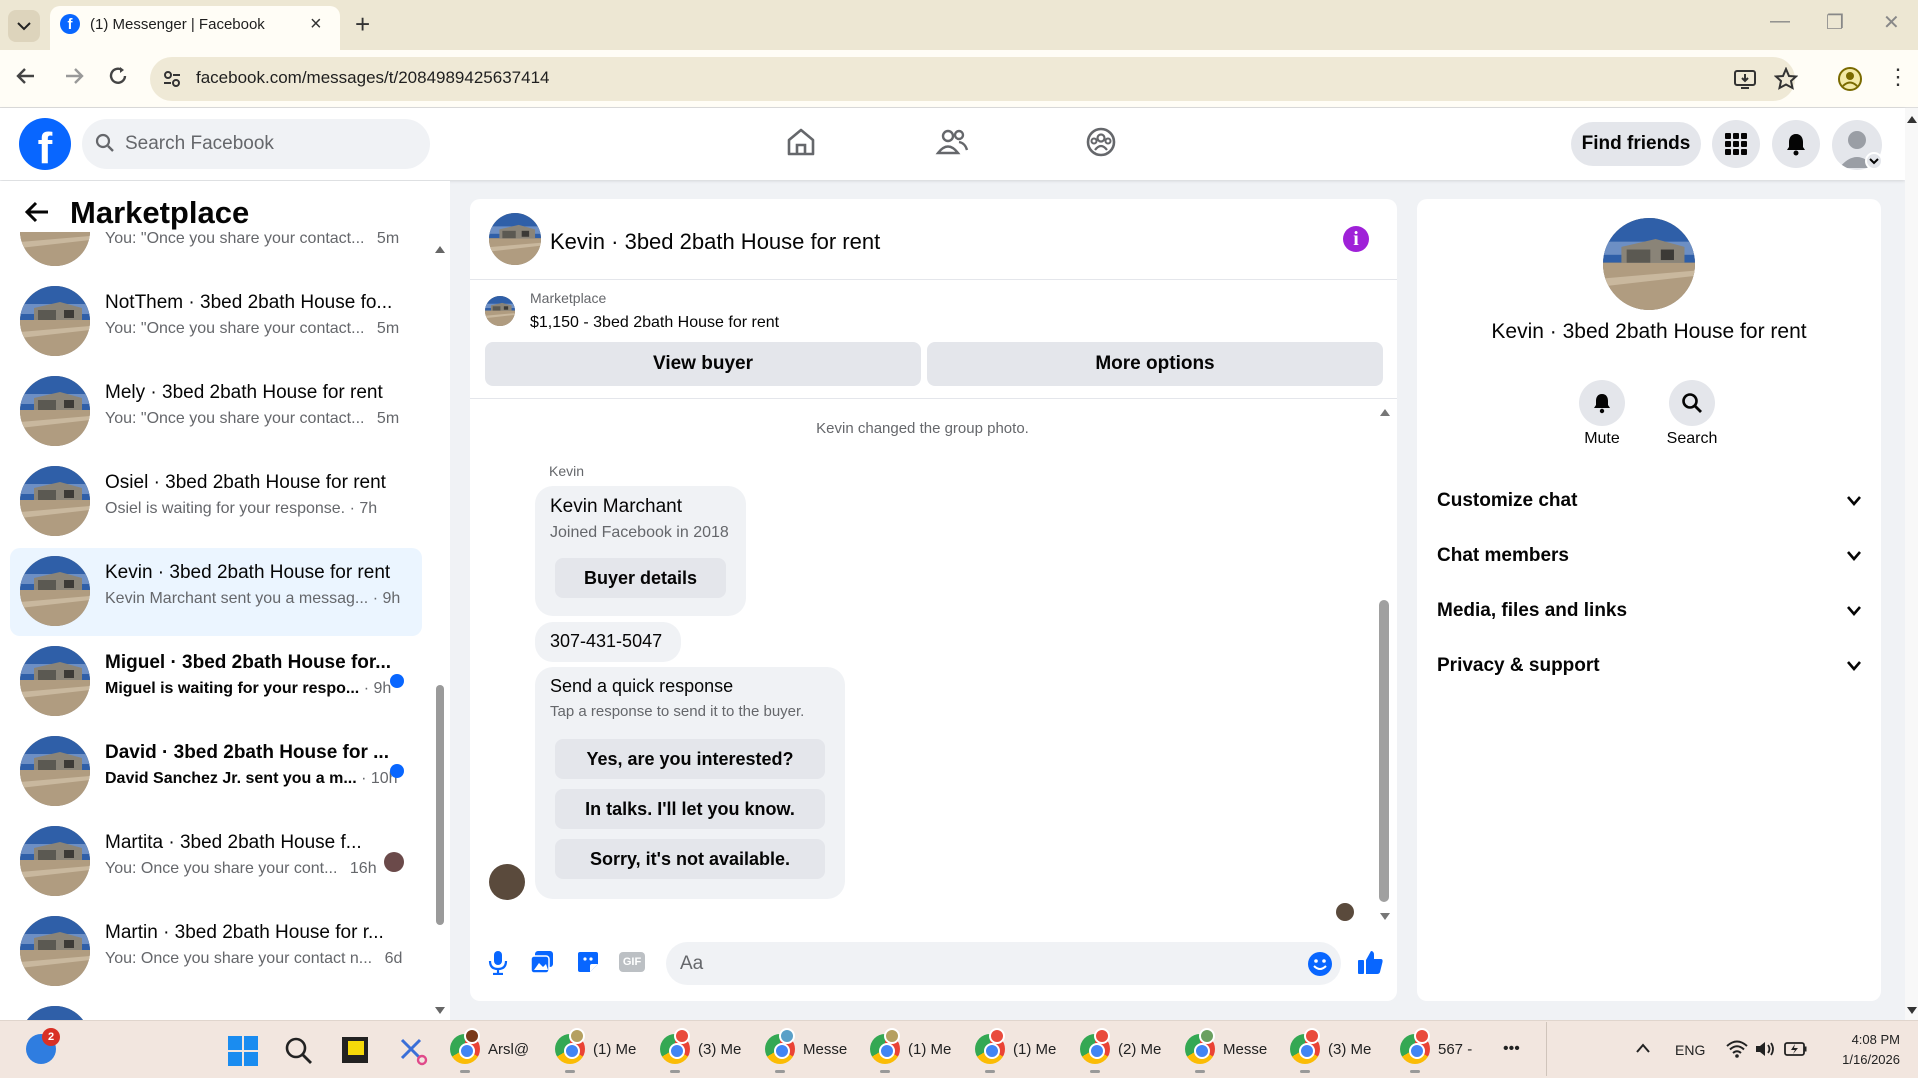  What do you see at coordinates (243, 1051) in the screenshot?
I see `windows-start-icon` at bounding box center [243, 1051].